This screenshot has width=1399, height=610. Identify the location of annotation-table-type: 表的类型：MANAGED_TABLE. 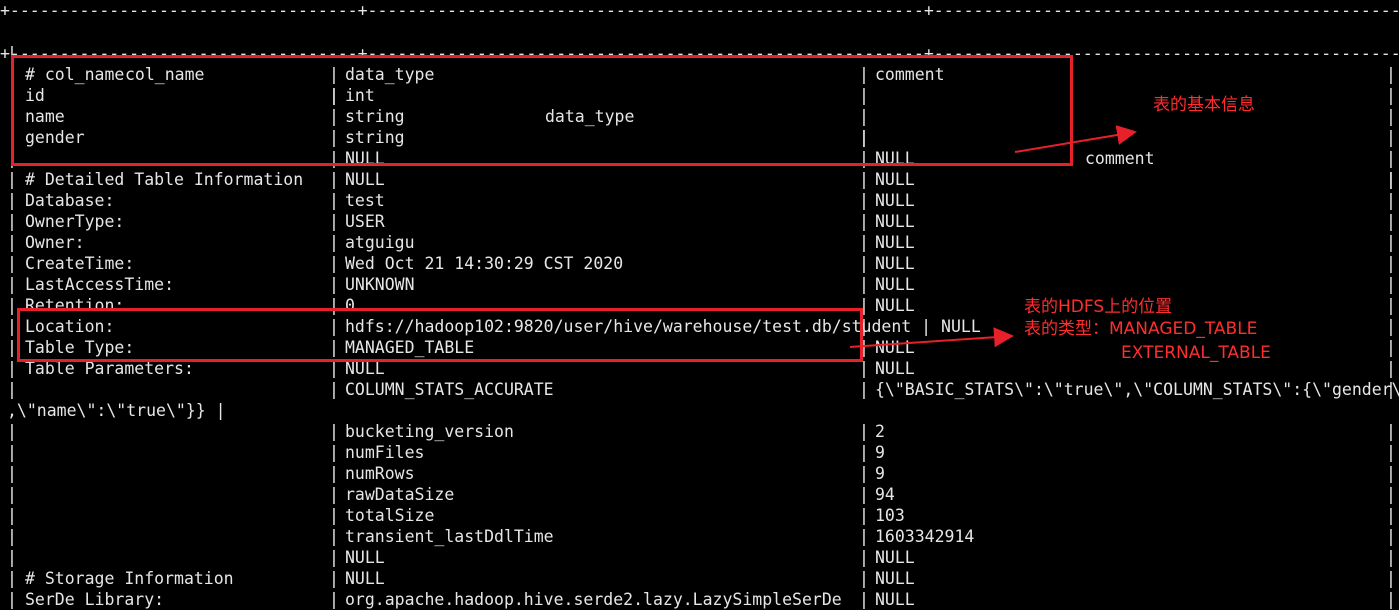
(1141, 329).